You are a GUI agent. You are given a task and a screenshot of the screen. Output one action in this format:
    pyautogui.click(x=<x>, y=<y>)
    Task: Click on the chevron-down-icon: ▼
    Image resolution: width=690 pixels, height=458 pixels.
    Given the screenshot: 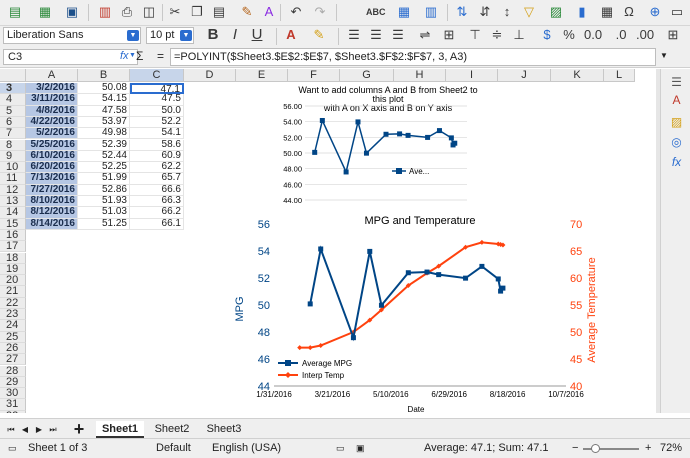 What is the action you would take?
    pyautogui.click(x=133, y=35)
    